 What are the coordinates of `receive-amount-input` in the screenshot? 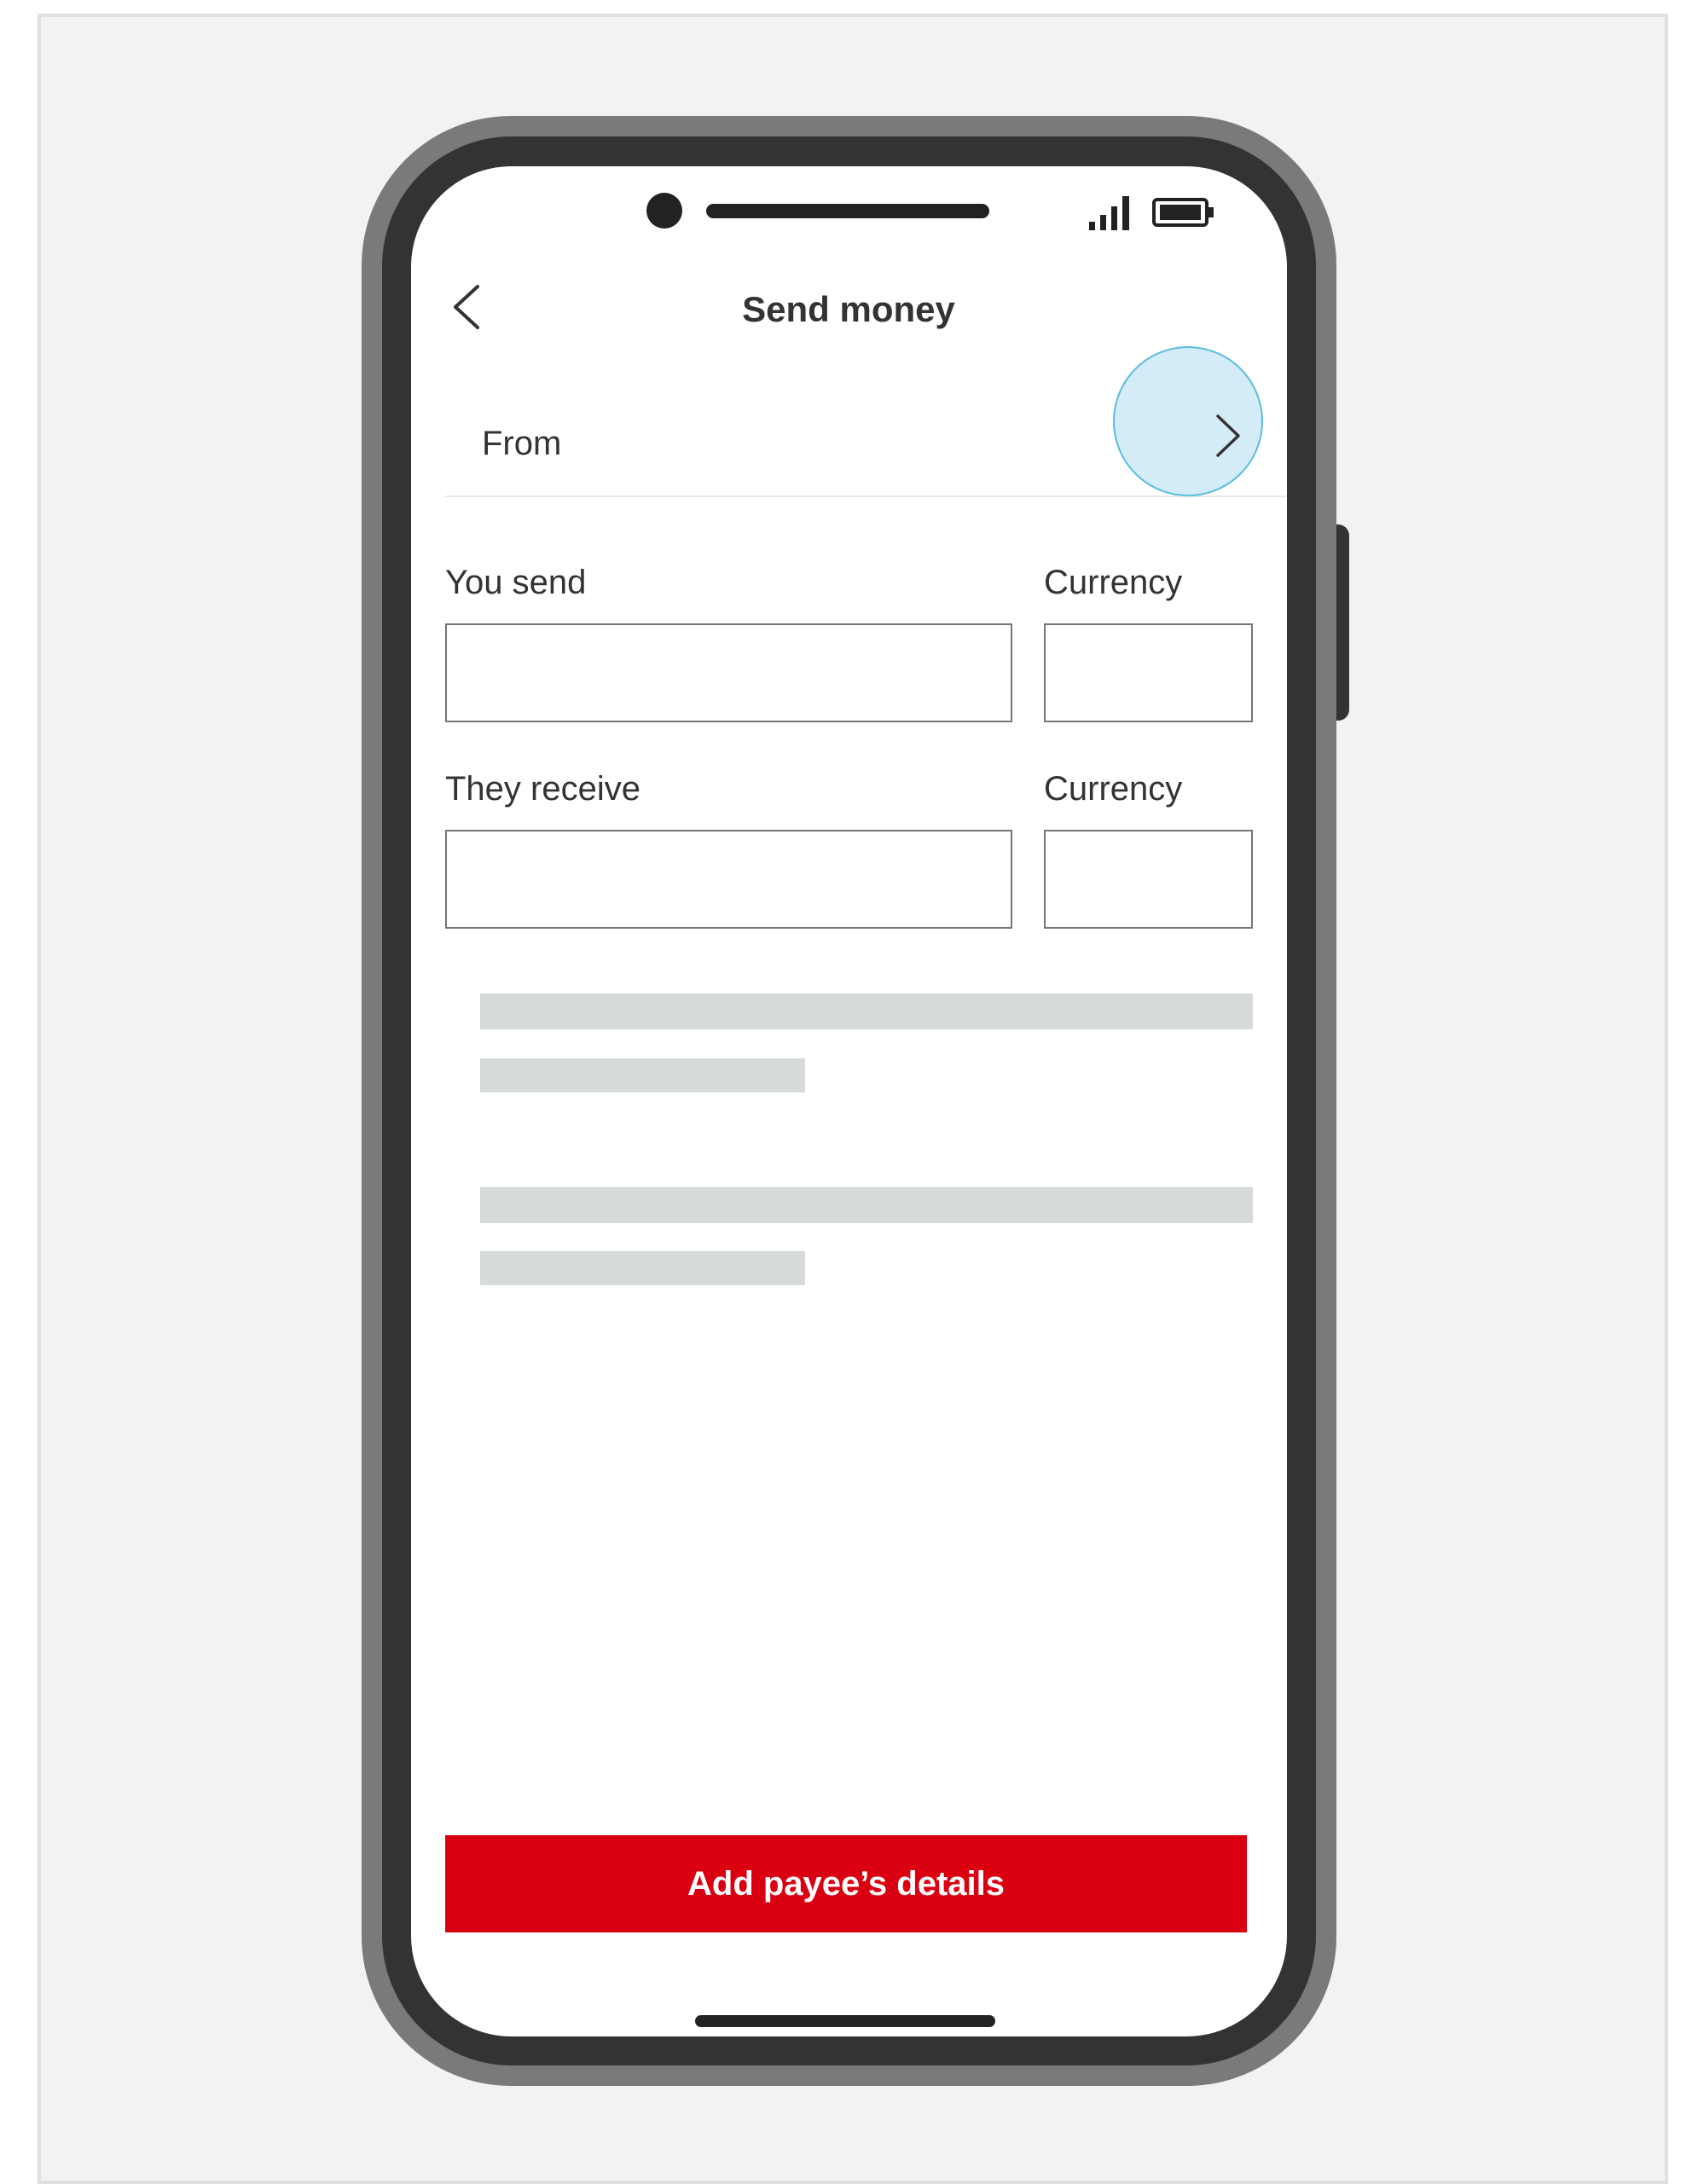 It's located at (729, 880).